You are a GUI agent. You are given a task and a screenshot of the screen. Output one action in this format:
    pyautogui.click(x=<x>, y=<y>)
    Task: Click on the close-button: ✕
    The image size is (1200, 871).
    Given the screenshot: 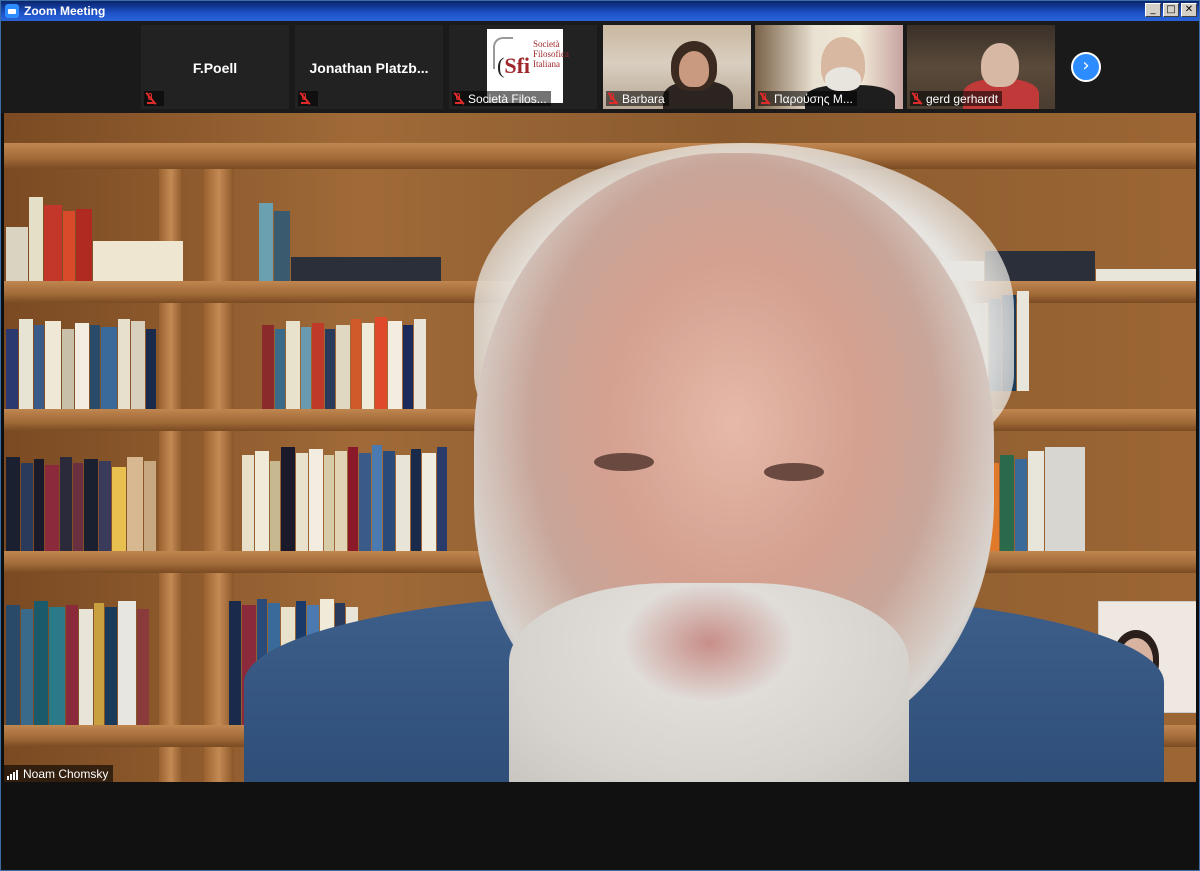 What is the action you would take?
    pyautogui.click(x=1189, y=10)
    